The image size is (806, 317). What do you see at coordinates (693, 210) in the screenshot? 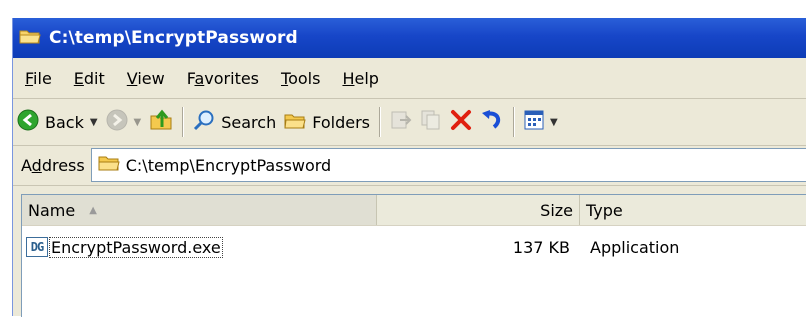
I see `column-header-type: Type` at bounding box center [693, 210].